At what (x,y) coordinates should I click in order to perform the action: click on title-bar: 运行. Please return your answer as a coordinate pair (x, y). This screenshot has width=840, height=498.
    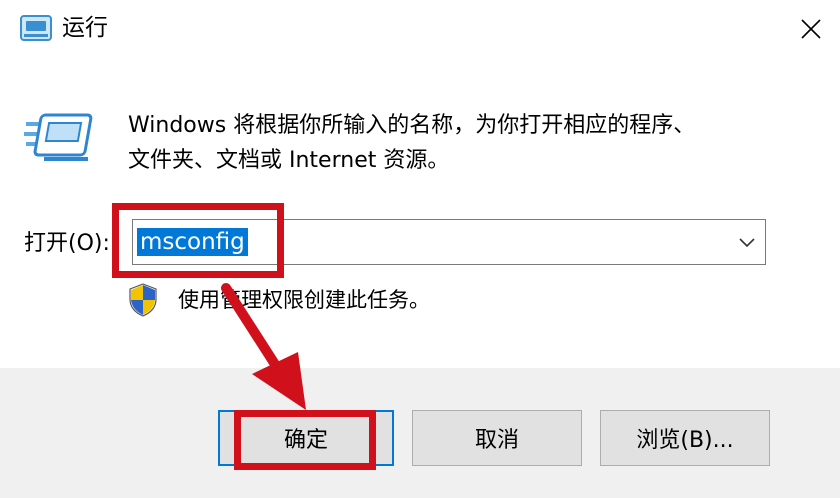
    Looking at the image, I should click on (420, 30).